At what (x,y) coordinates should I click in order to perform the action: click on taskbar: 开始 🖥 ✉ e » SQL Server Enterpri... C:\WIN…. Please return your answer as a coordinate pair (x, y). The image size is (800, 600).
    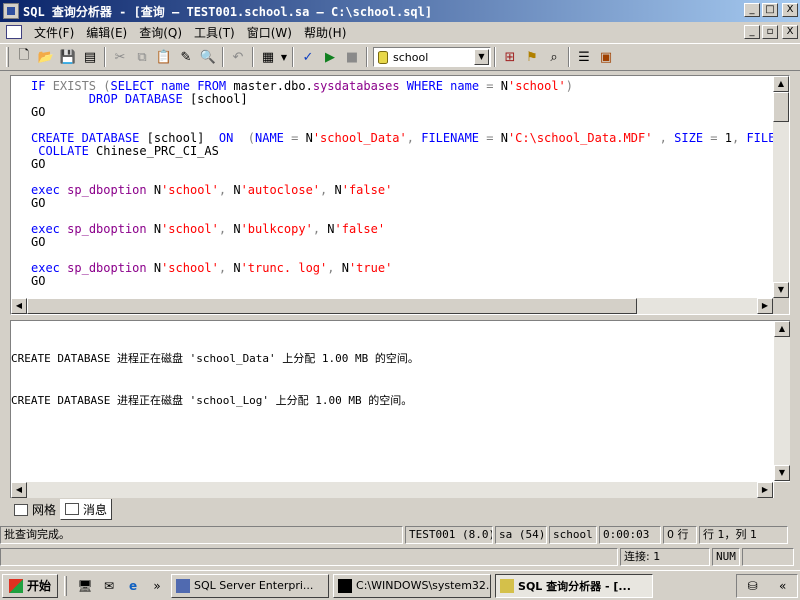
    Looking at the image, I should click on (400, 585).